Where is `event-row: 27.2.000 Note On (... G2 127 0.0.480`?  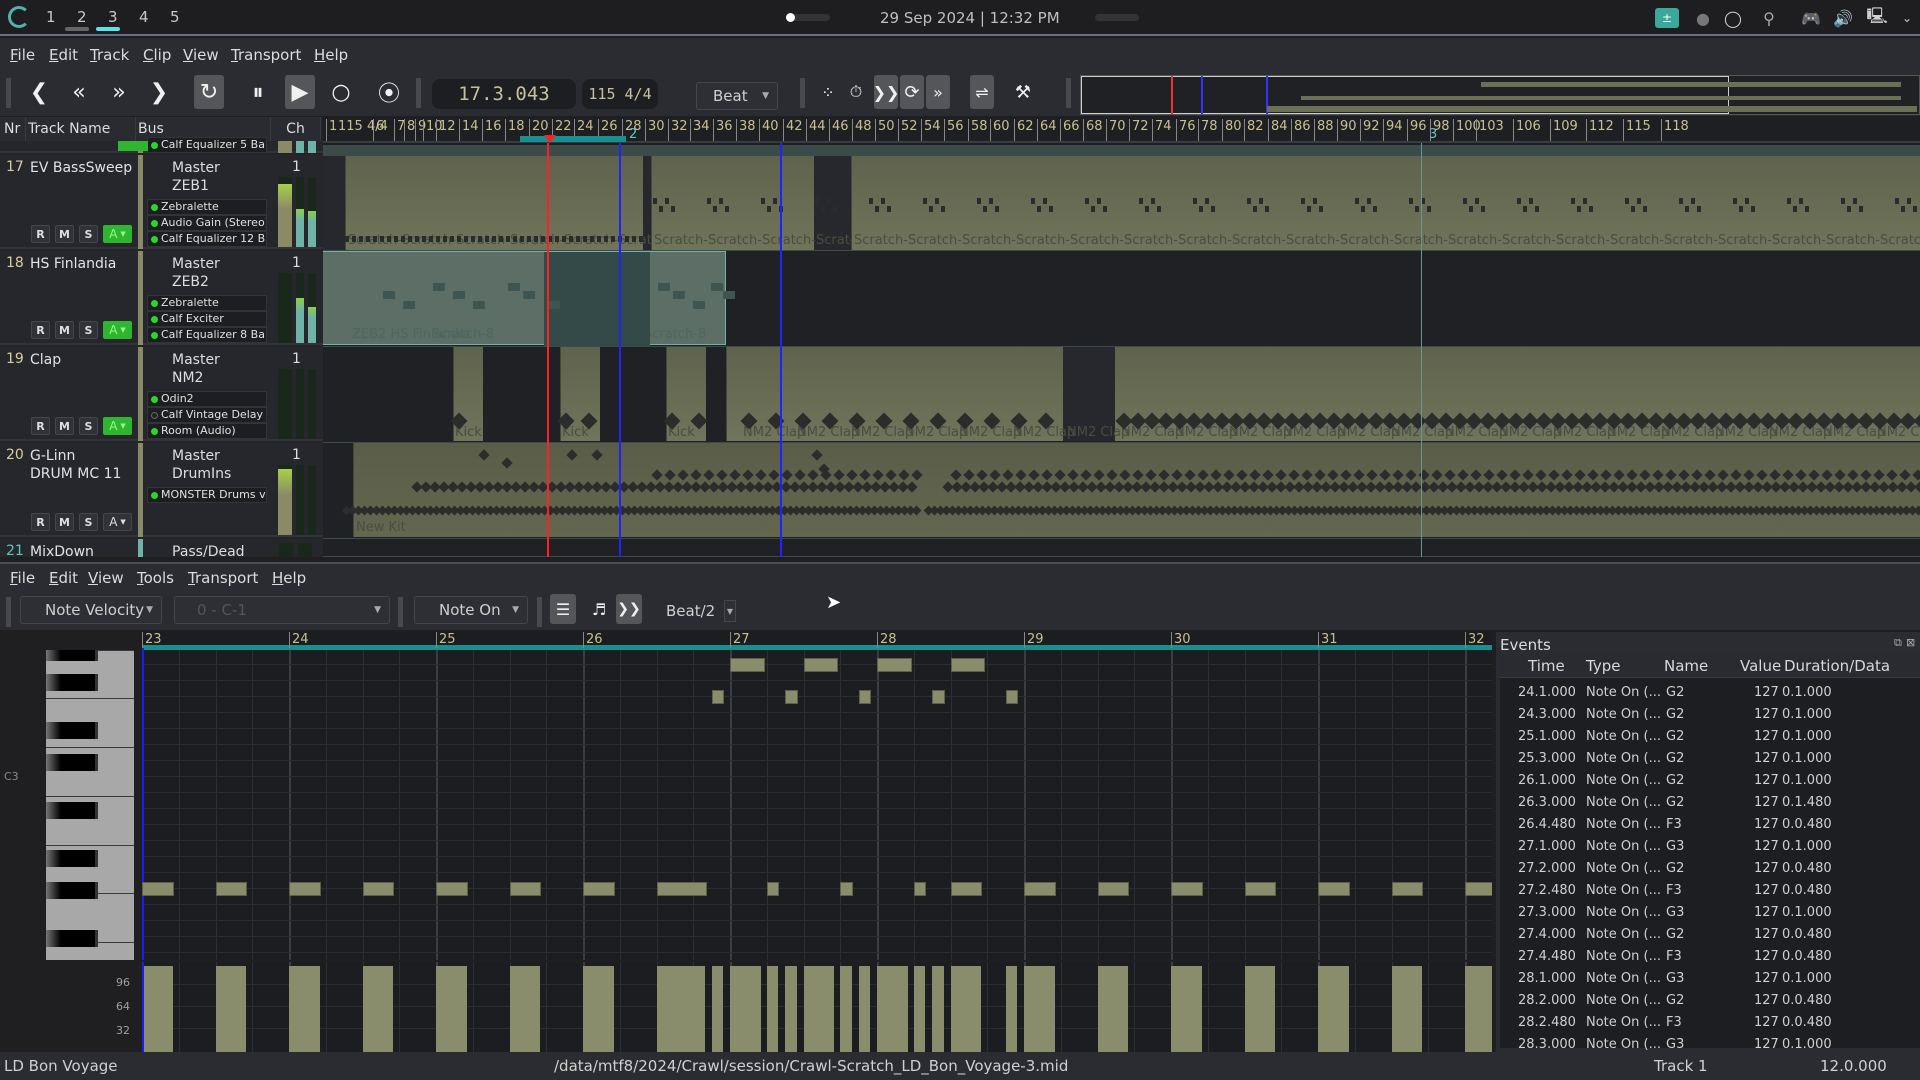 event-row: 27.2.000 Note On (... G2 127 0.0.480 is located at coordinates (1708, 869).